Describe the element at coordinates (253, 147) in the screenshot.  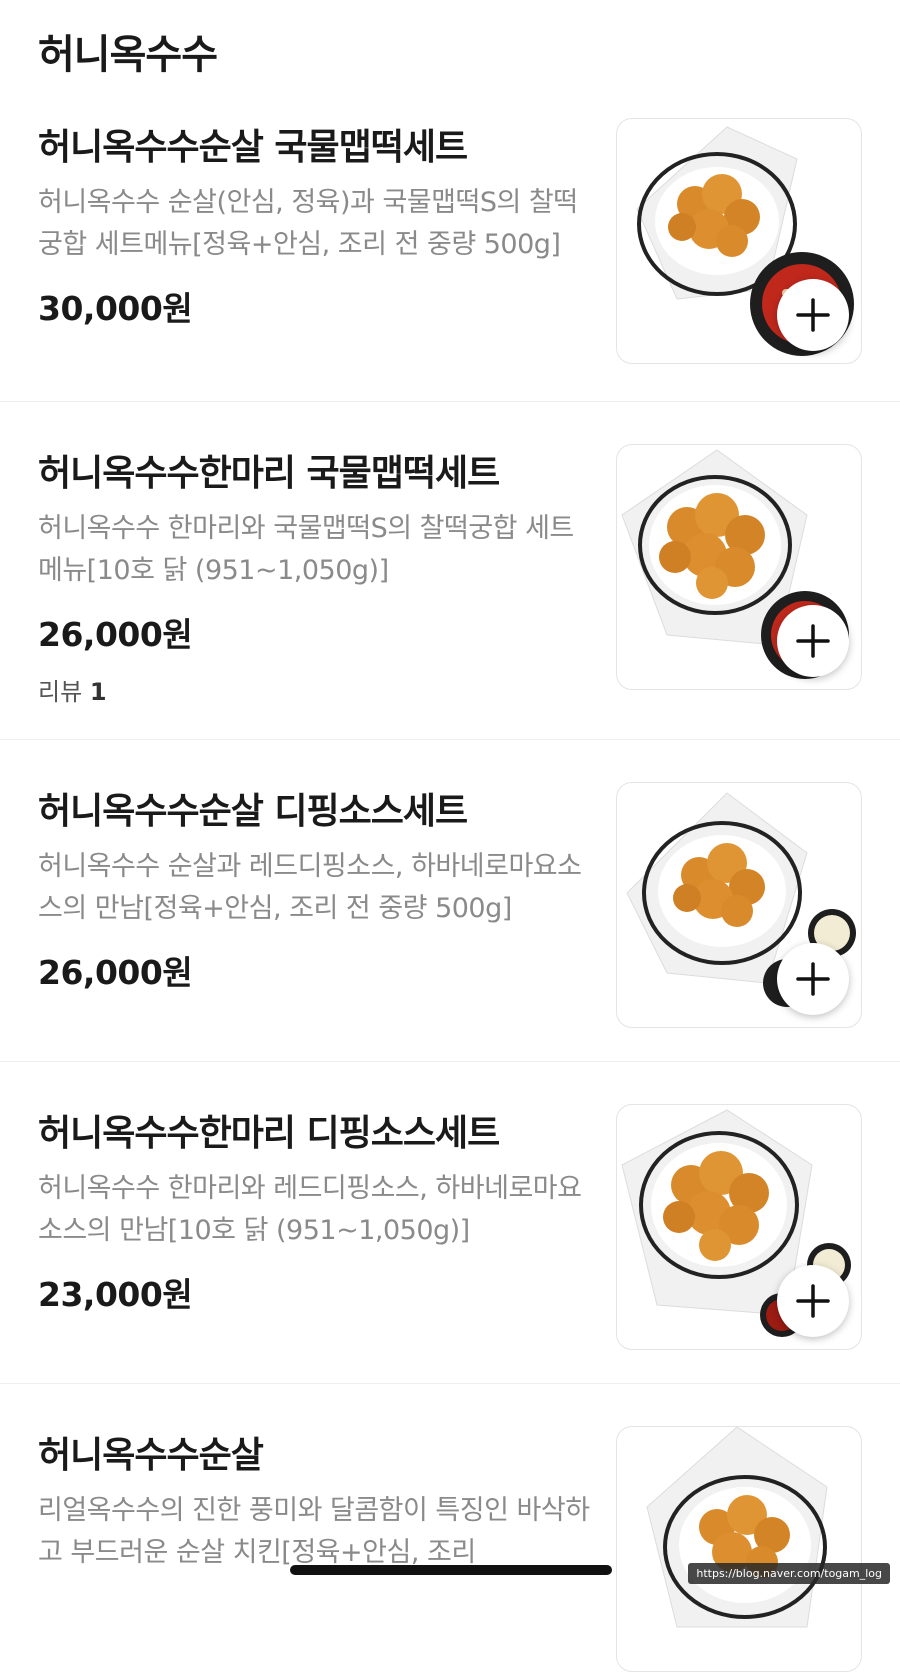
I see `menu-item-name: 허니옥수수순살 국물맵떡세트` at that location.